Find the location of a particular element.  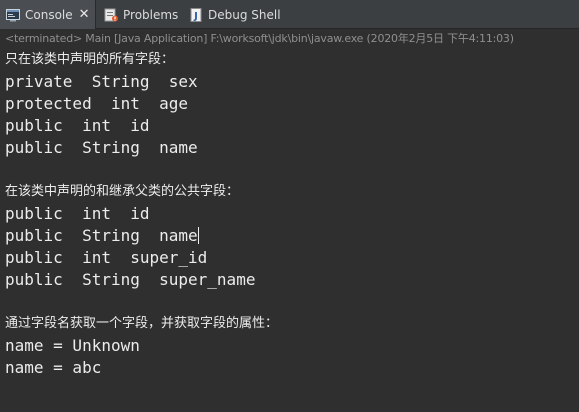

output-line: name = abc is located at coordinates (53, 367).